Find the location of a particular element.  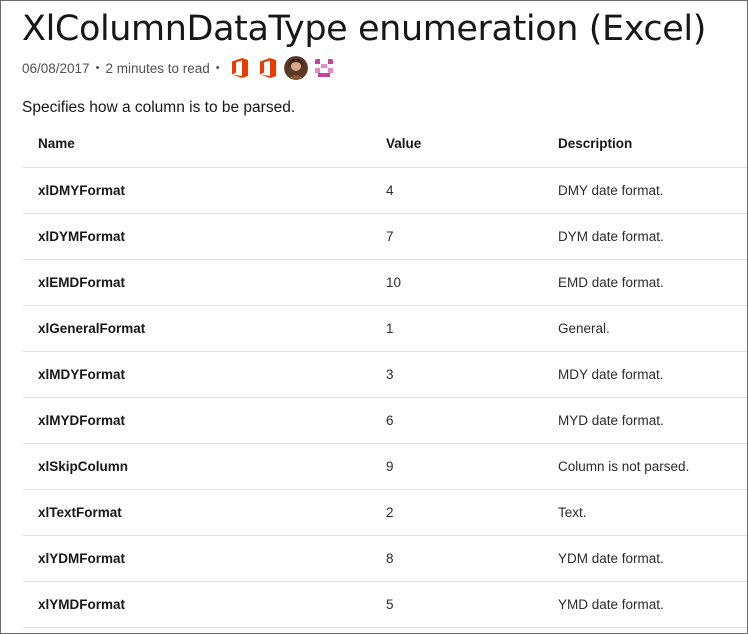

table-row: xlMYDFormat 6 MYD date format. is located at coordinates (385, 420).